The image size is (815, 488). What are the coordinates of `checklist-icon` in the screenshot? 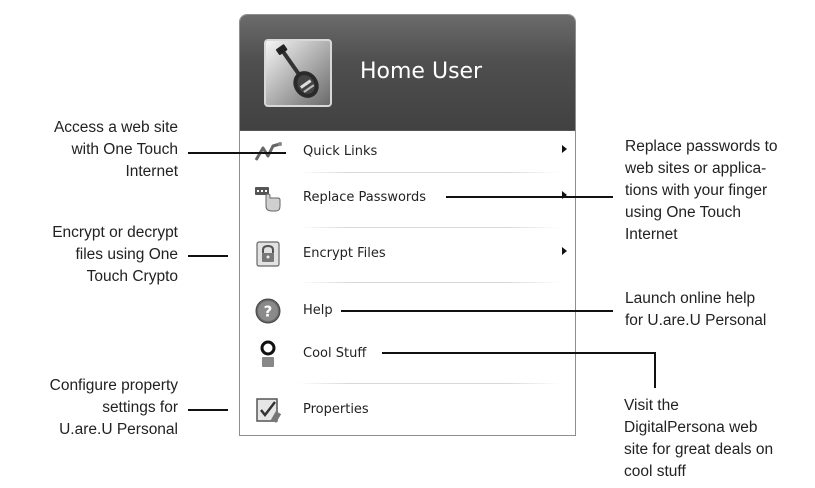 It's located at (268, 410).